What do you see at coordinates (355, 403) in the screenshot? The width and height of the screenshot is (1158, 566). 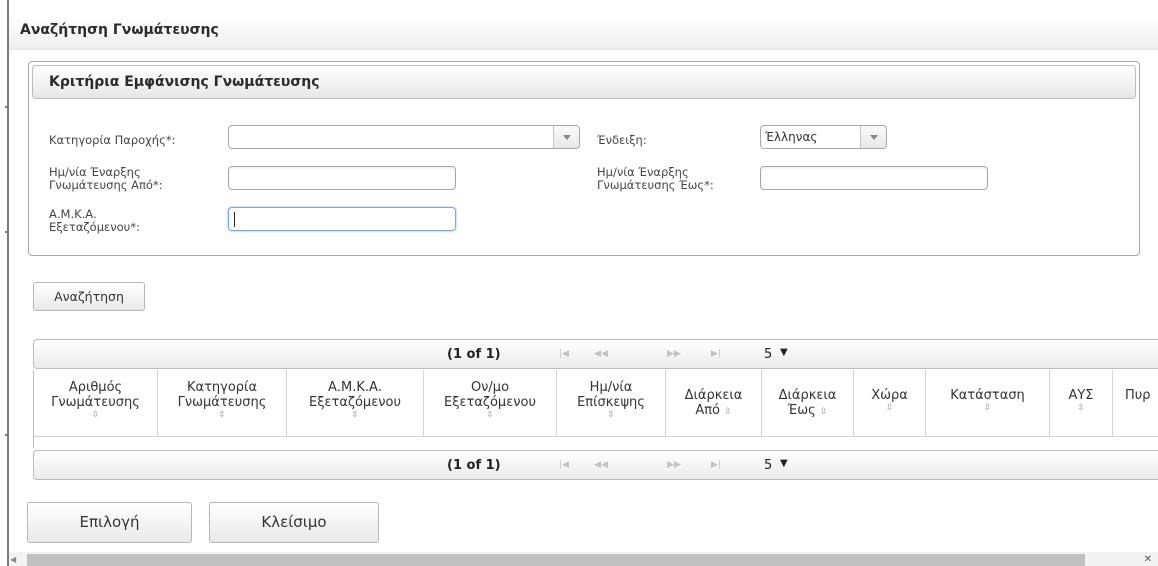 I see `column-header-amka: Α.Μ.Κ.Α. Εξεταζόμενου ⇳` at bounding box center [355, 403].